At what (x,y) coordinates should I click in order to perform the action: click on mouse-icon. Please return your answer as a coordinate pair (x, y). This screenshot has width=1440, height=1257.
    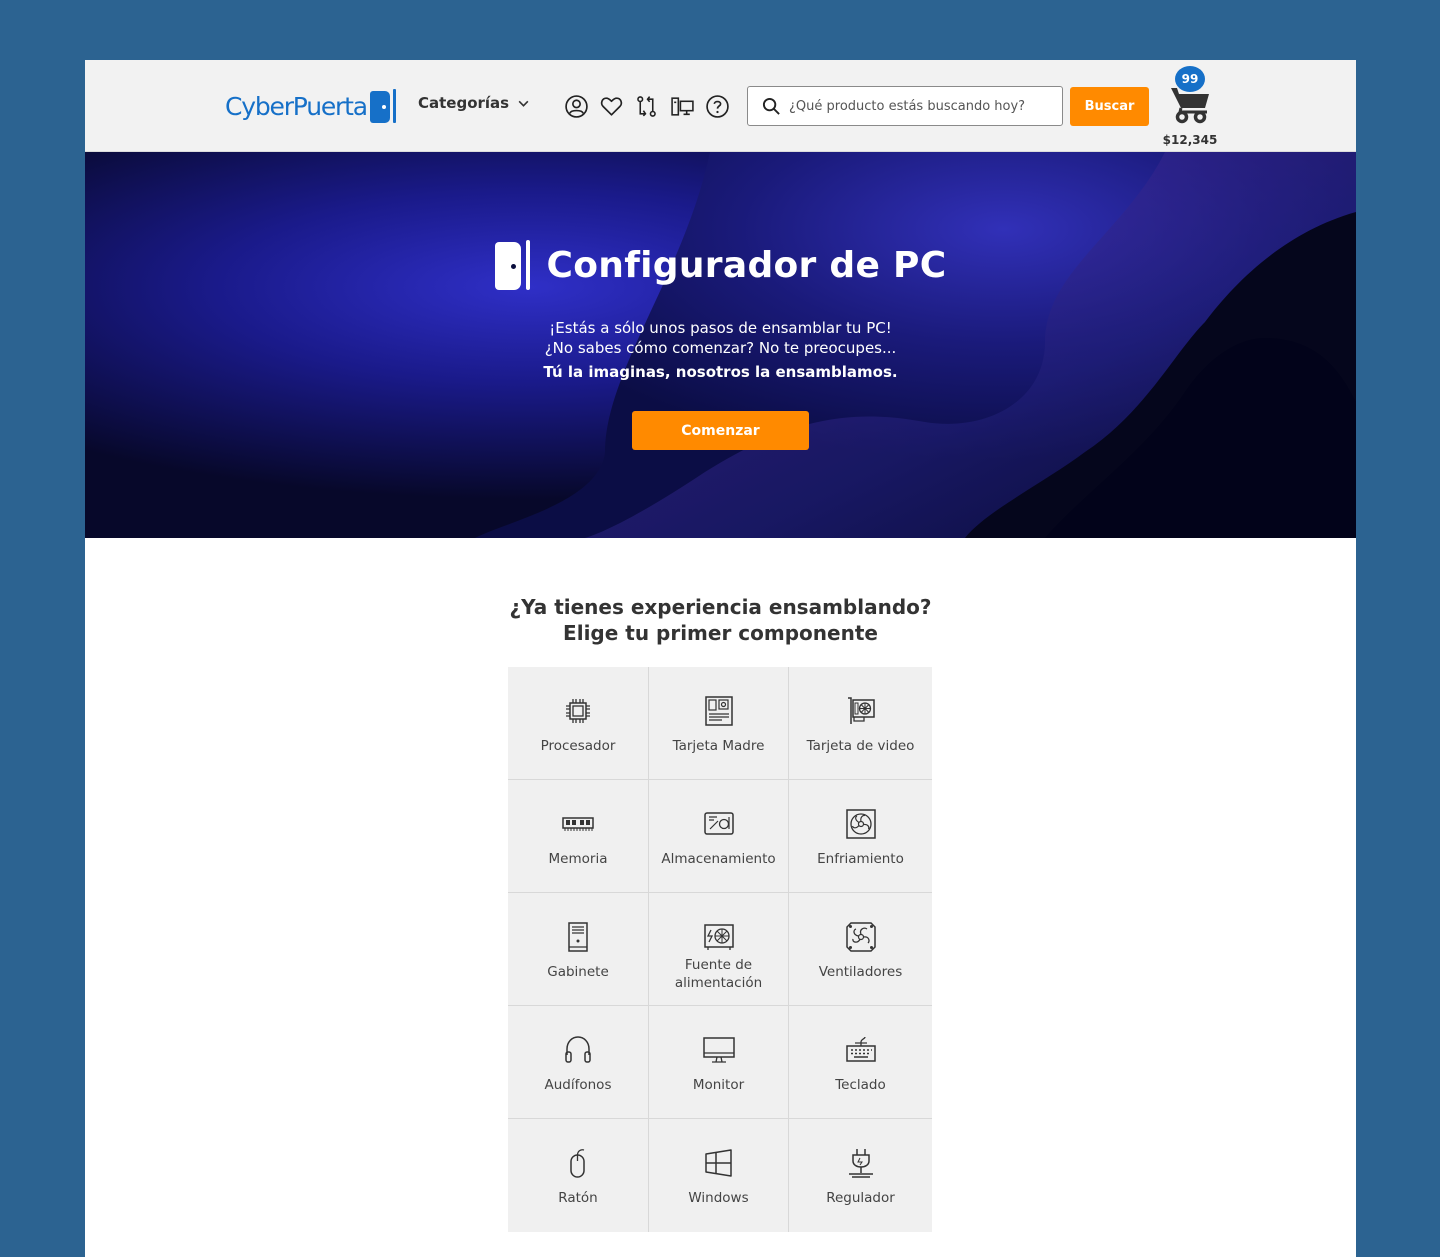
    Looking at the image, I should click on (577, 1163).